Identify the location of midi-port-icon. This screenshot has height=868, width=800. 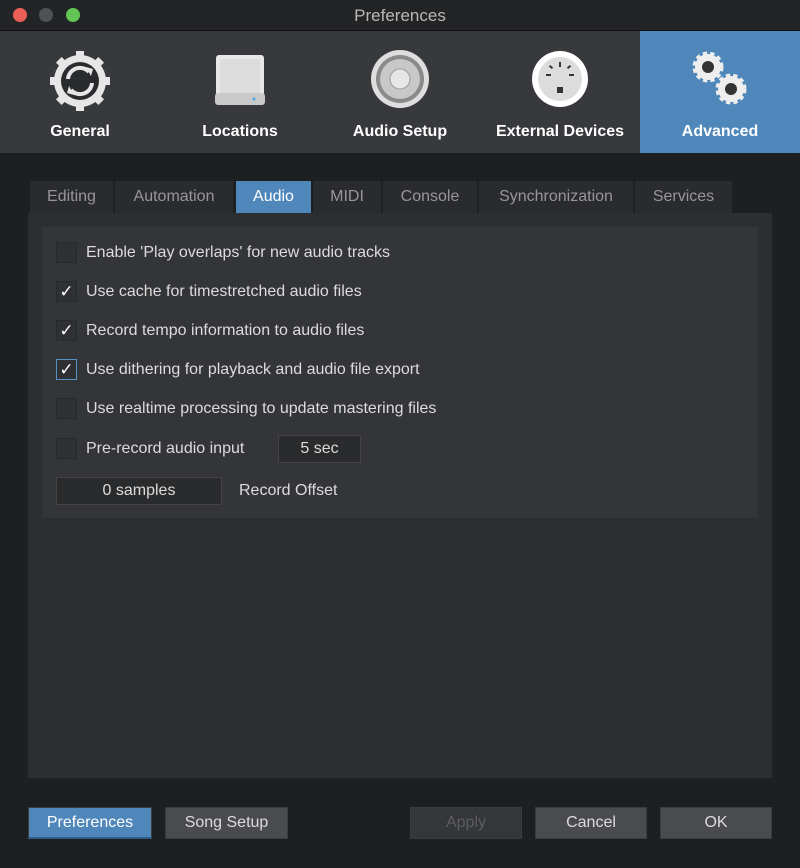
(560, 79).